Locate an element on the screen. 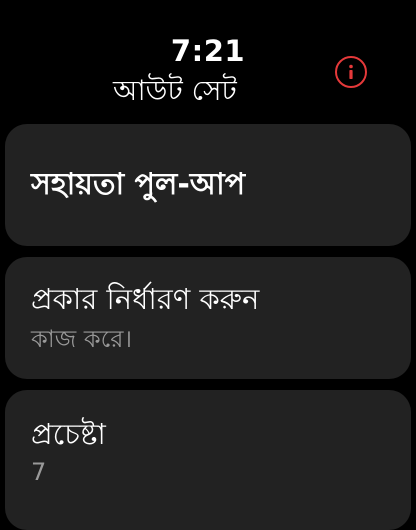  attempts-value: 7 is located at coordinates (39, 472).